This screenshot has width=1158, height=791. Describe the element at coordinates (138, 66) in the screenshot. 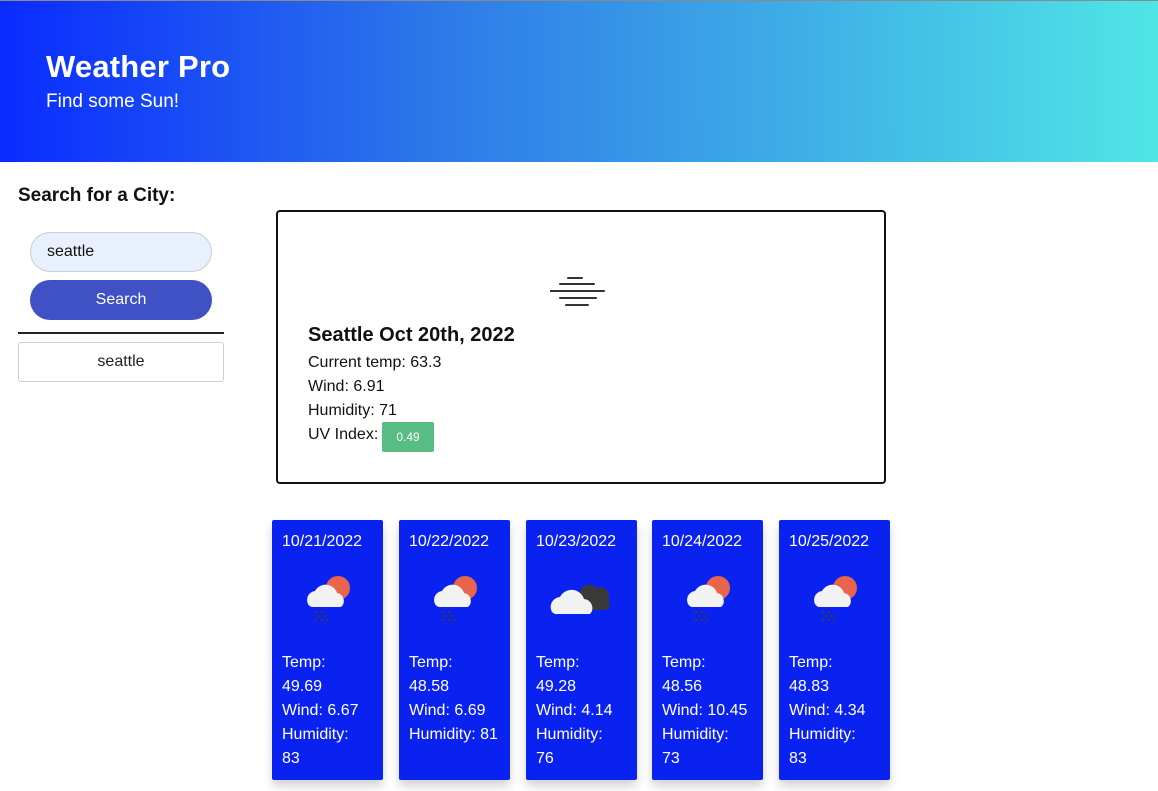

I see `app-title: Weather Pro` at that location.